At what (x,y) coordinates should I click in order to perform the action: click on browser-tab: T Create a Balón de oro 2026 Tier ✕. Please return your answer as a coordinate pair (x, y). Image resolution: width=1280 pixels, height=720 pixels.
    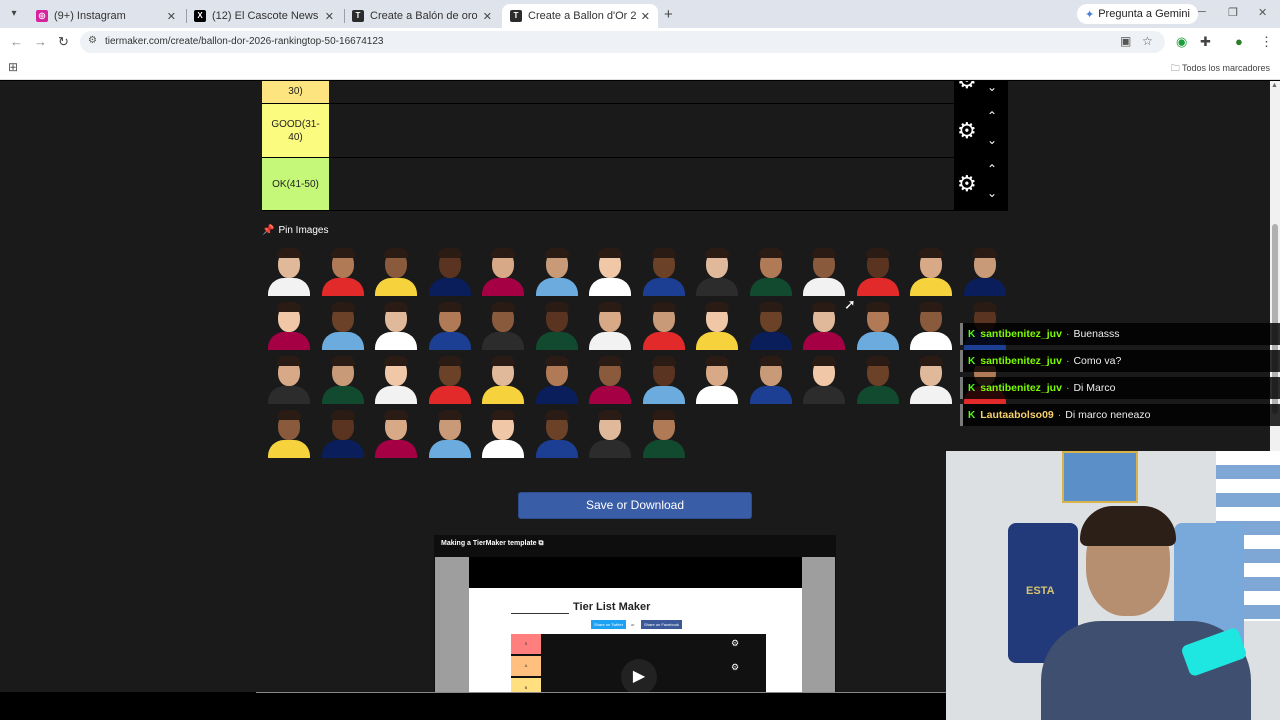
    Looking at the image, I should click on (422, 16).